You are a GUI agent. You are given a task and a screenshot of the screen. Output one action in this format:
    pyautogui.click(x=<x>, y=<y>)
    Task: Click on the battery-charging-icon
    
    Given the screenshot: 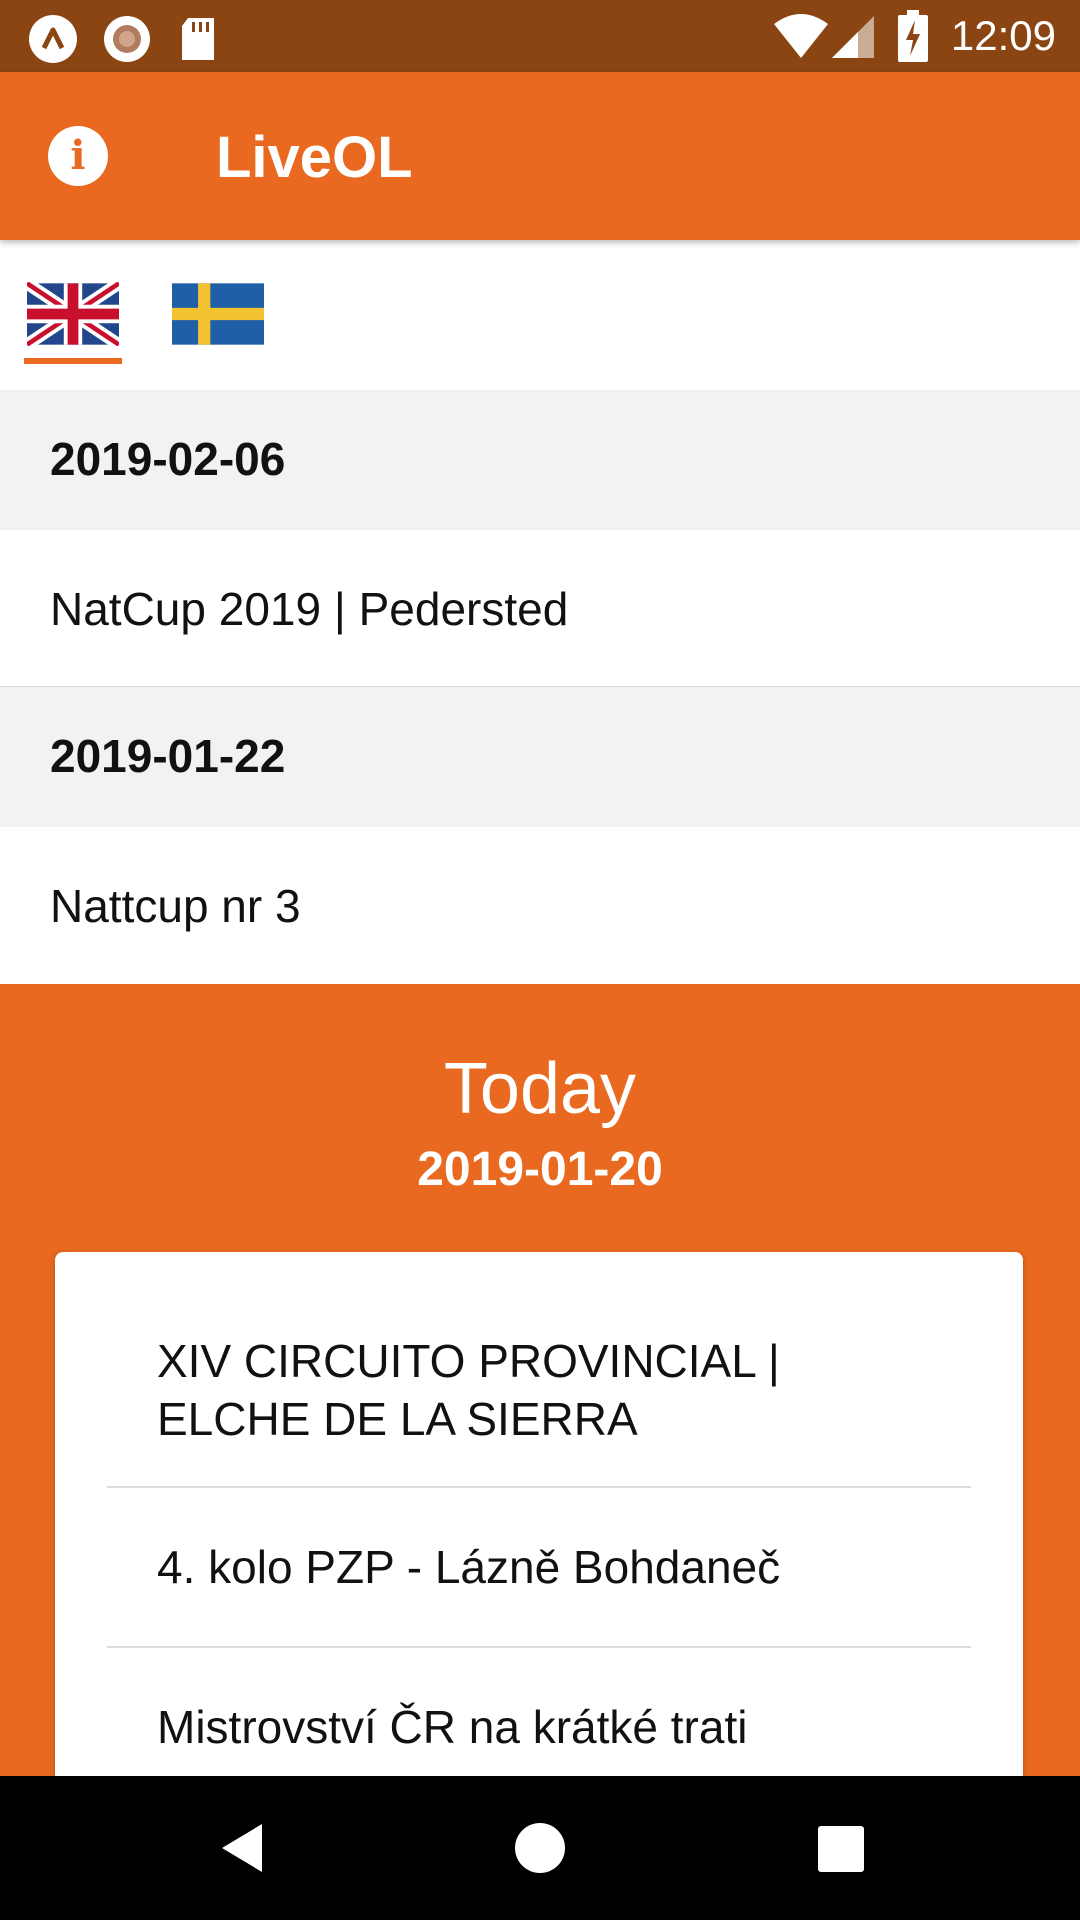 What is the action you would take?
    pyautogui.click(x=913, y=36)
    